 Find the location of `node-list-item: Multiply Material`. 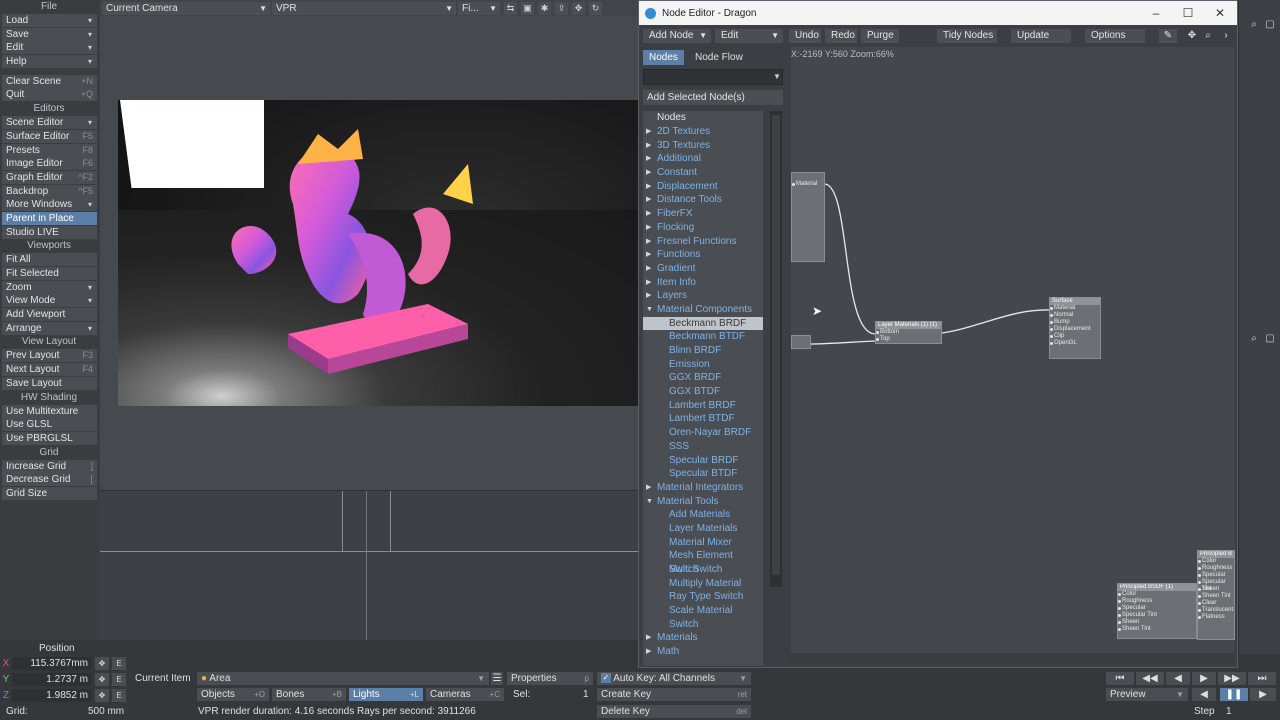

node-list-item: Multiply Material is located at coordinates (703, 584).